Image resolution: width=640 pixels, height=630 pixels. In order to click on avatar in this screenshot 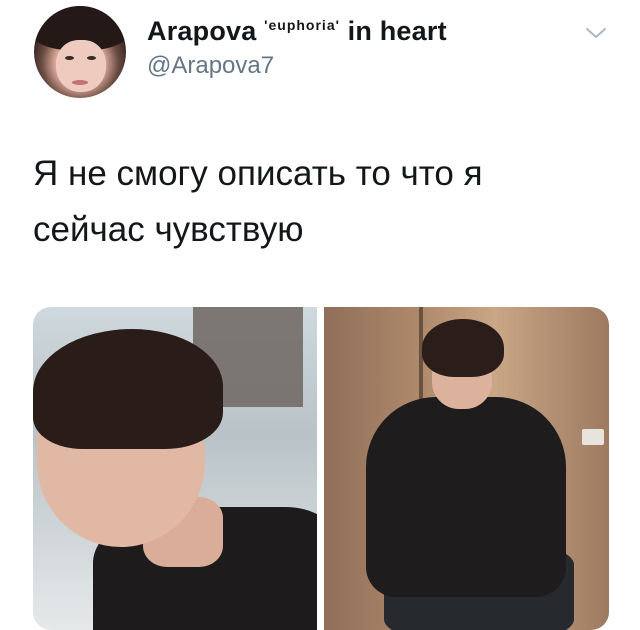, I will do `click(80, 52)`.